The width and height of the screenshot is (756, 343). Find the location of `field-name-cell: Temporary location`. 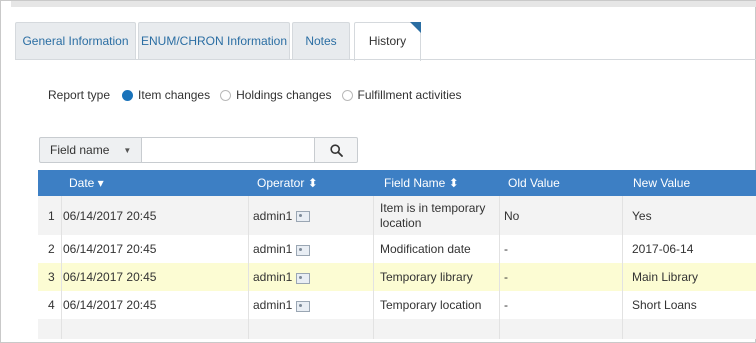

field-name-cell: Temporary location is located at coordinates (431, 305).